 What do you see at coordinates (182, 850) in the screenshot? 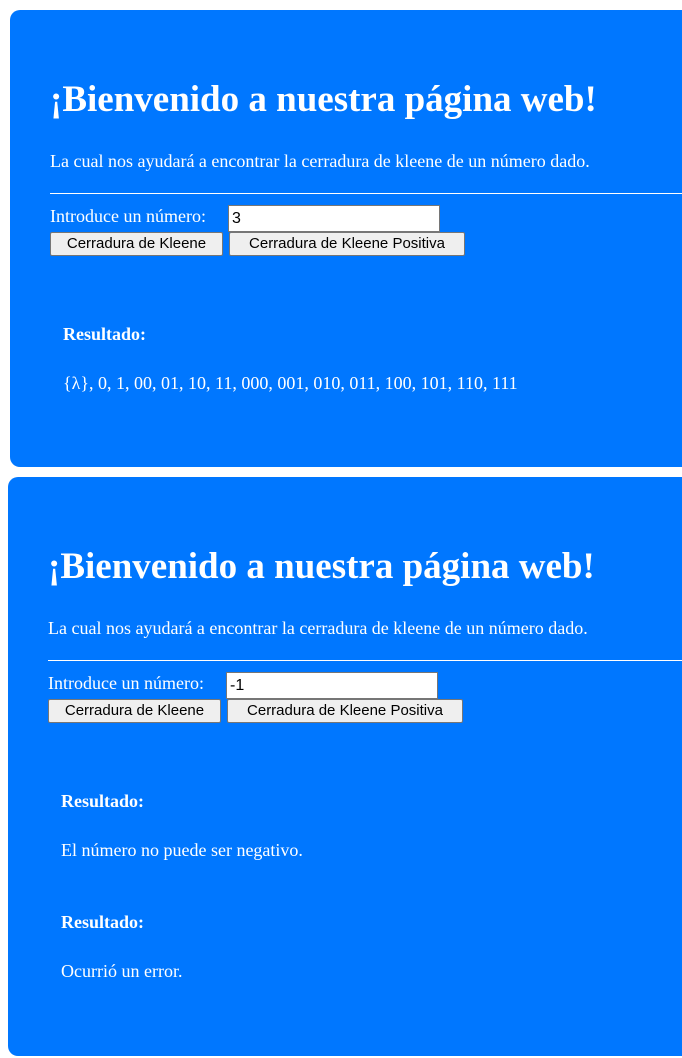
I see `result-text: El número no puede ser negativo.` at bounding box center [182, 850].